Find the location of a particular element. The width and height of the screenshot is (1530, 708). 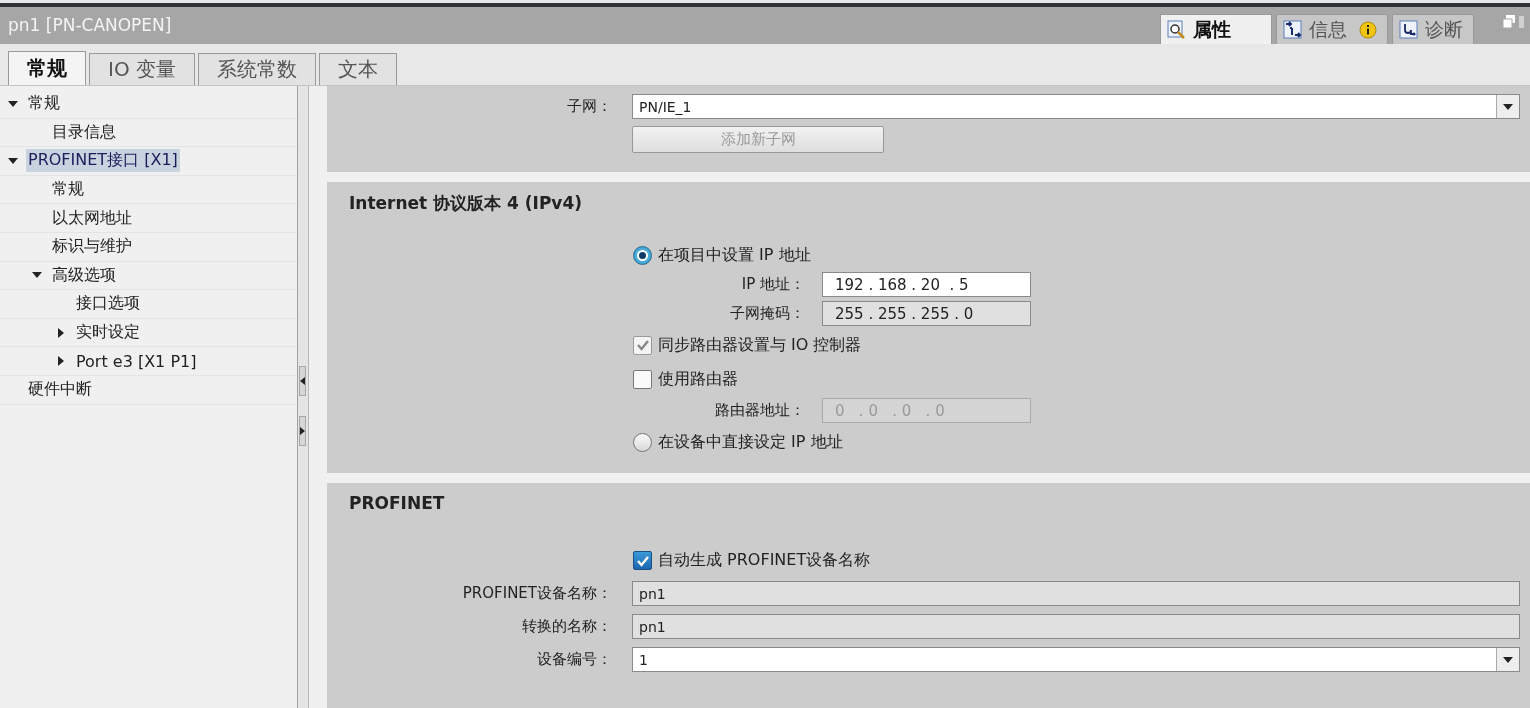

expand-right-button is located at coordinates (302, 431).